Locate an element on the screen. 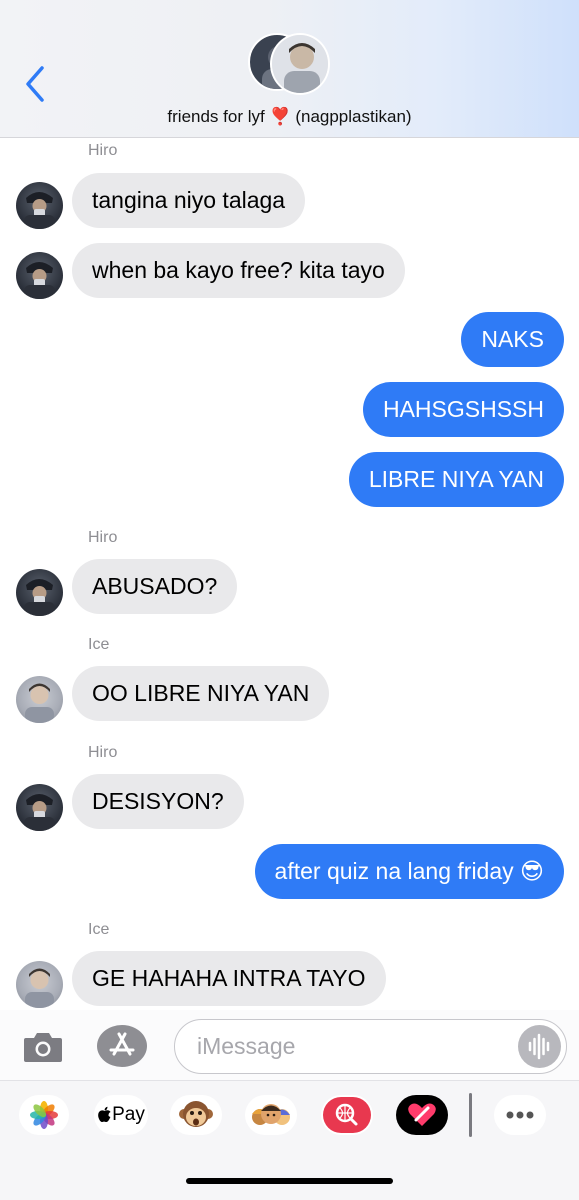  back-chevron-icon is located at coordinates (35, 84).